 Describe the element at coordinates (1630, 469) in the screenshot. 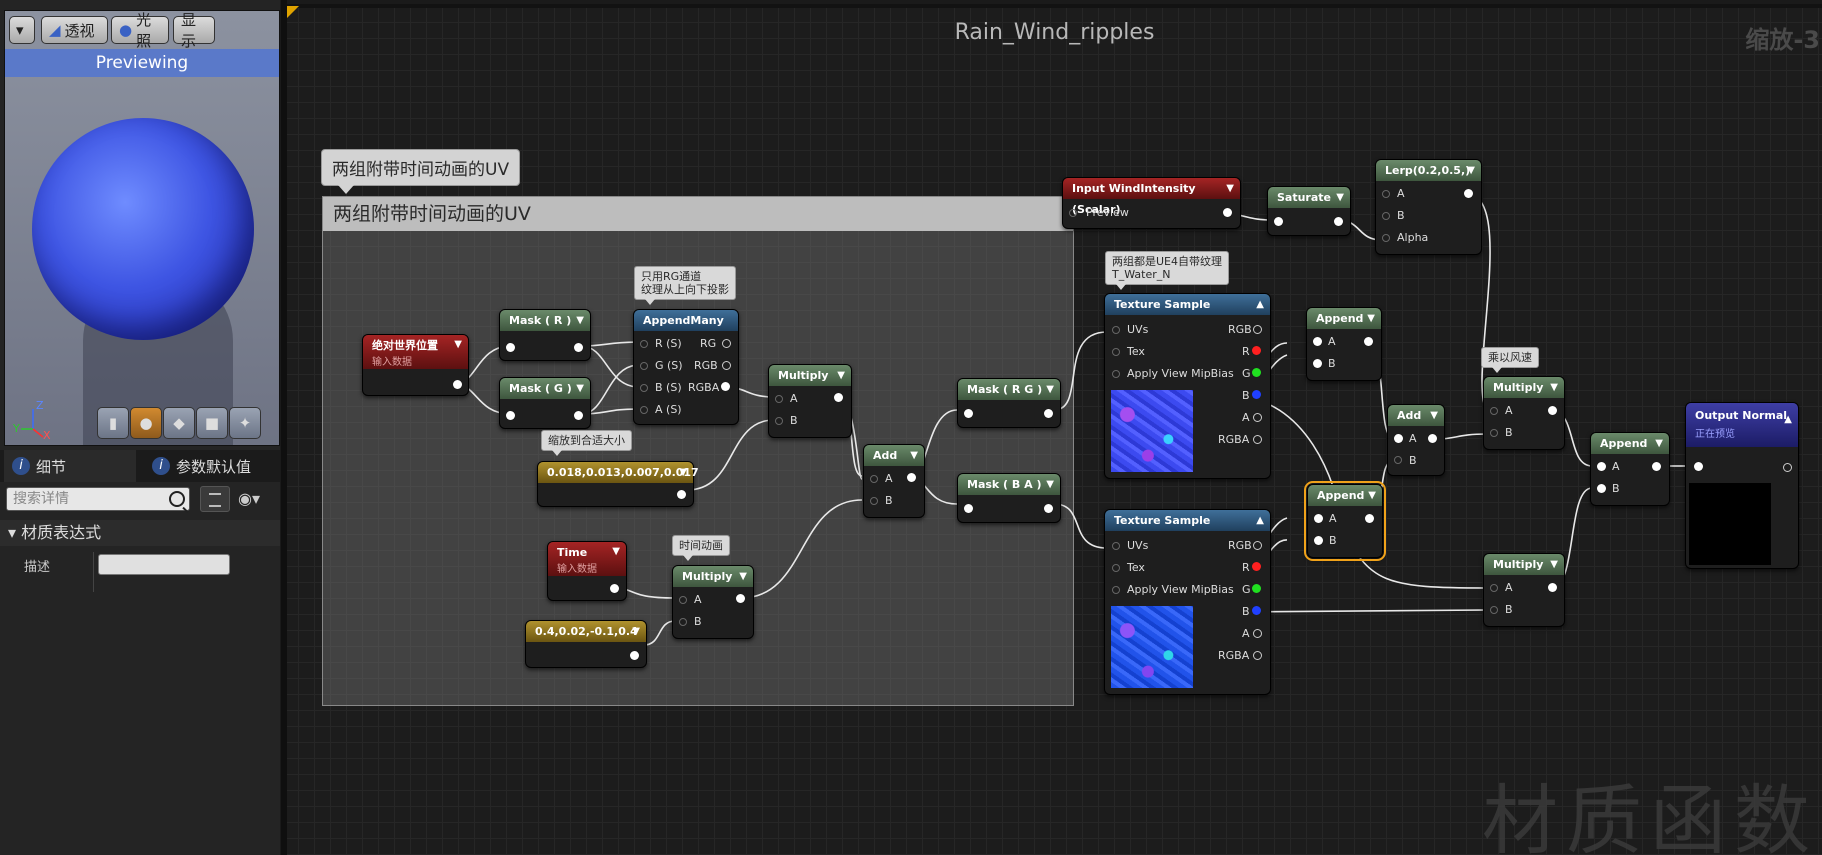

I see `node-append-3: Append ▼ A B` at that location.